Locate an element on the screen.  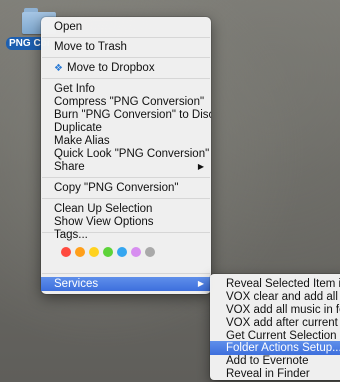
menu-item-clean-up: Clean Up Selection is located at coordinates (126, 209).